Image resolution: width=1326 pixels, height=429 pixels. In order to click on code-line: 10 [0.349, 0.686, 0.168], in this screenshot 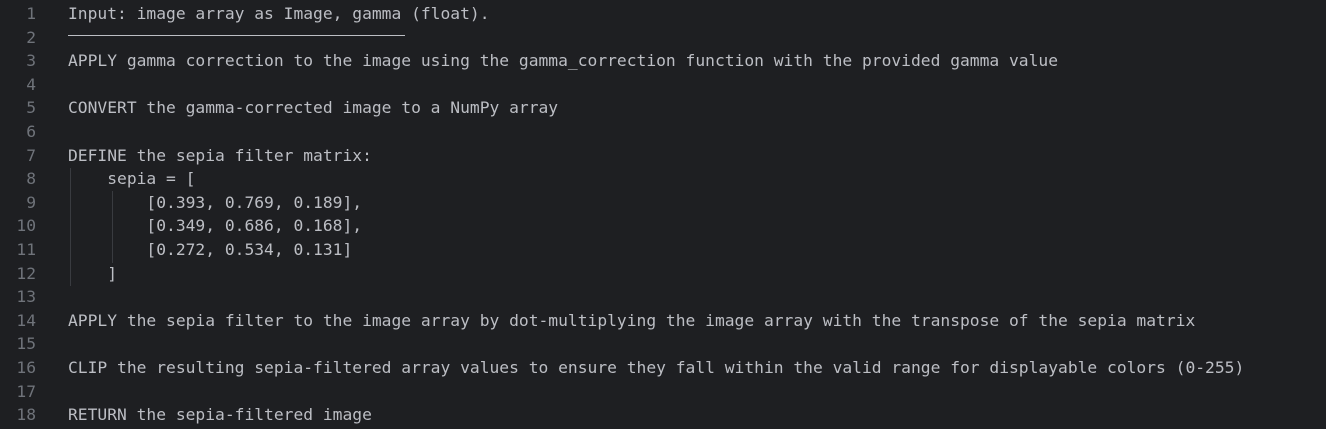, I will do `click(663, 226)`.